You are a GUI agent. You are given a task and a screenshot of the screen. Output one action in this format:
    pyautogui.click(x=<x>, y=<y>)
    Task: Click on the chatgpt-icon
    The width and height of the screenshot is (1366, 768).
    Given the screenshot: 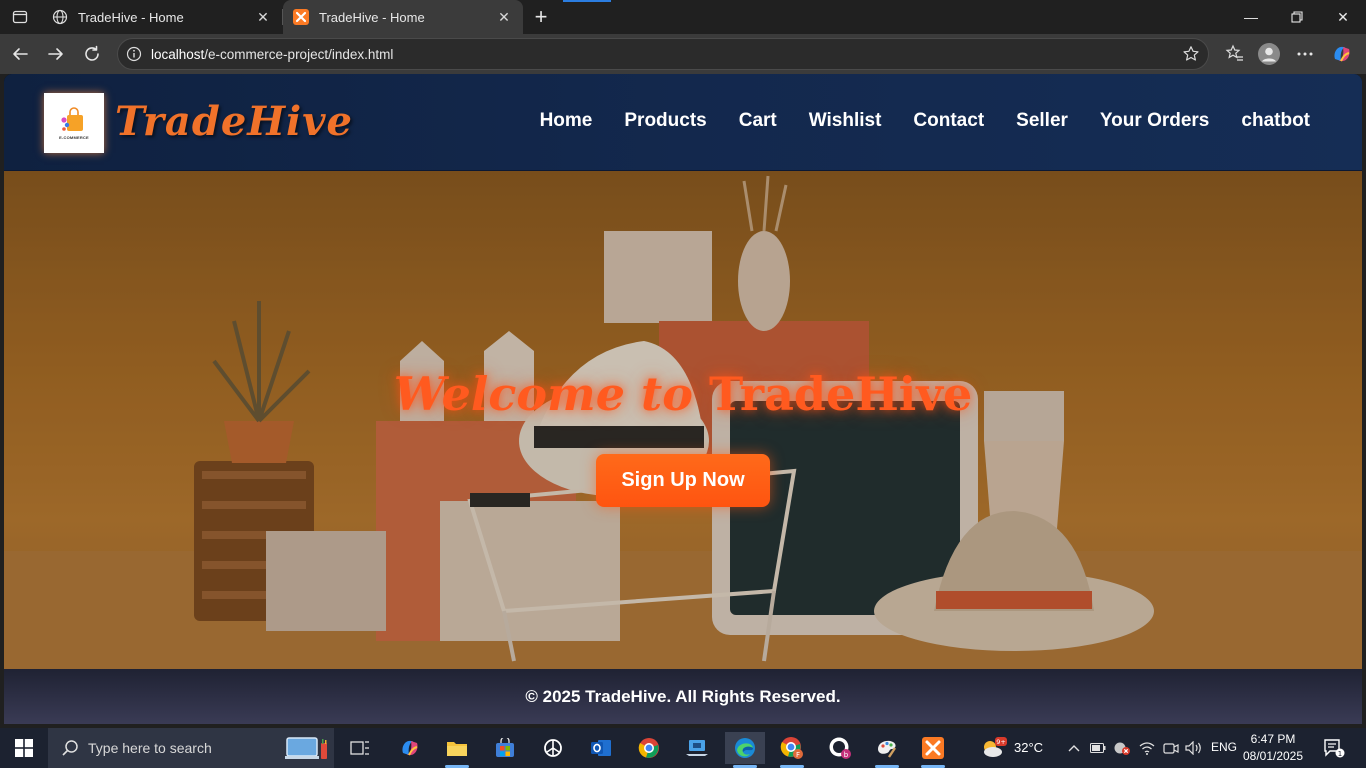 What is the action you would take?
    pyautogui.click(x=553, y=748)
    